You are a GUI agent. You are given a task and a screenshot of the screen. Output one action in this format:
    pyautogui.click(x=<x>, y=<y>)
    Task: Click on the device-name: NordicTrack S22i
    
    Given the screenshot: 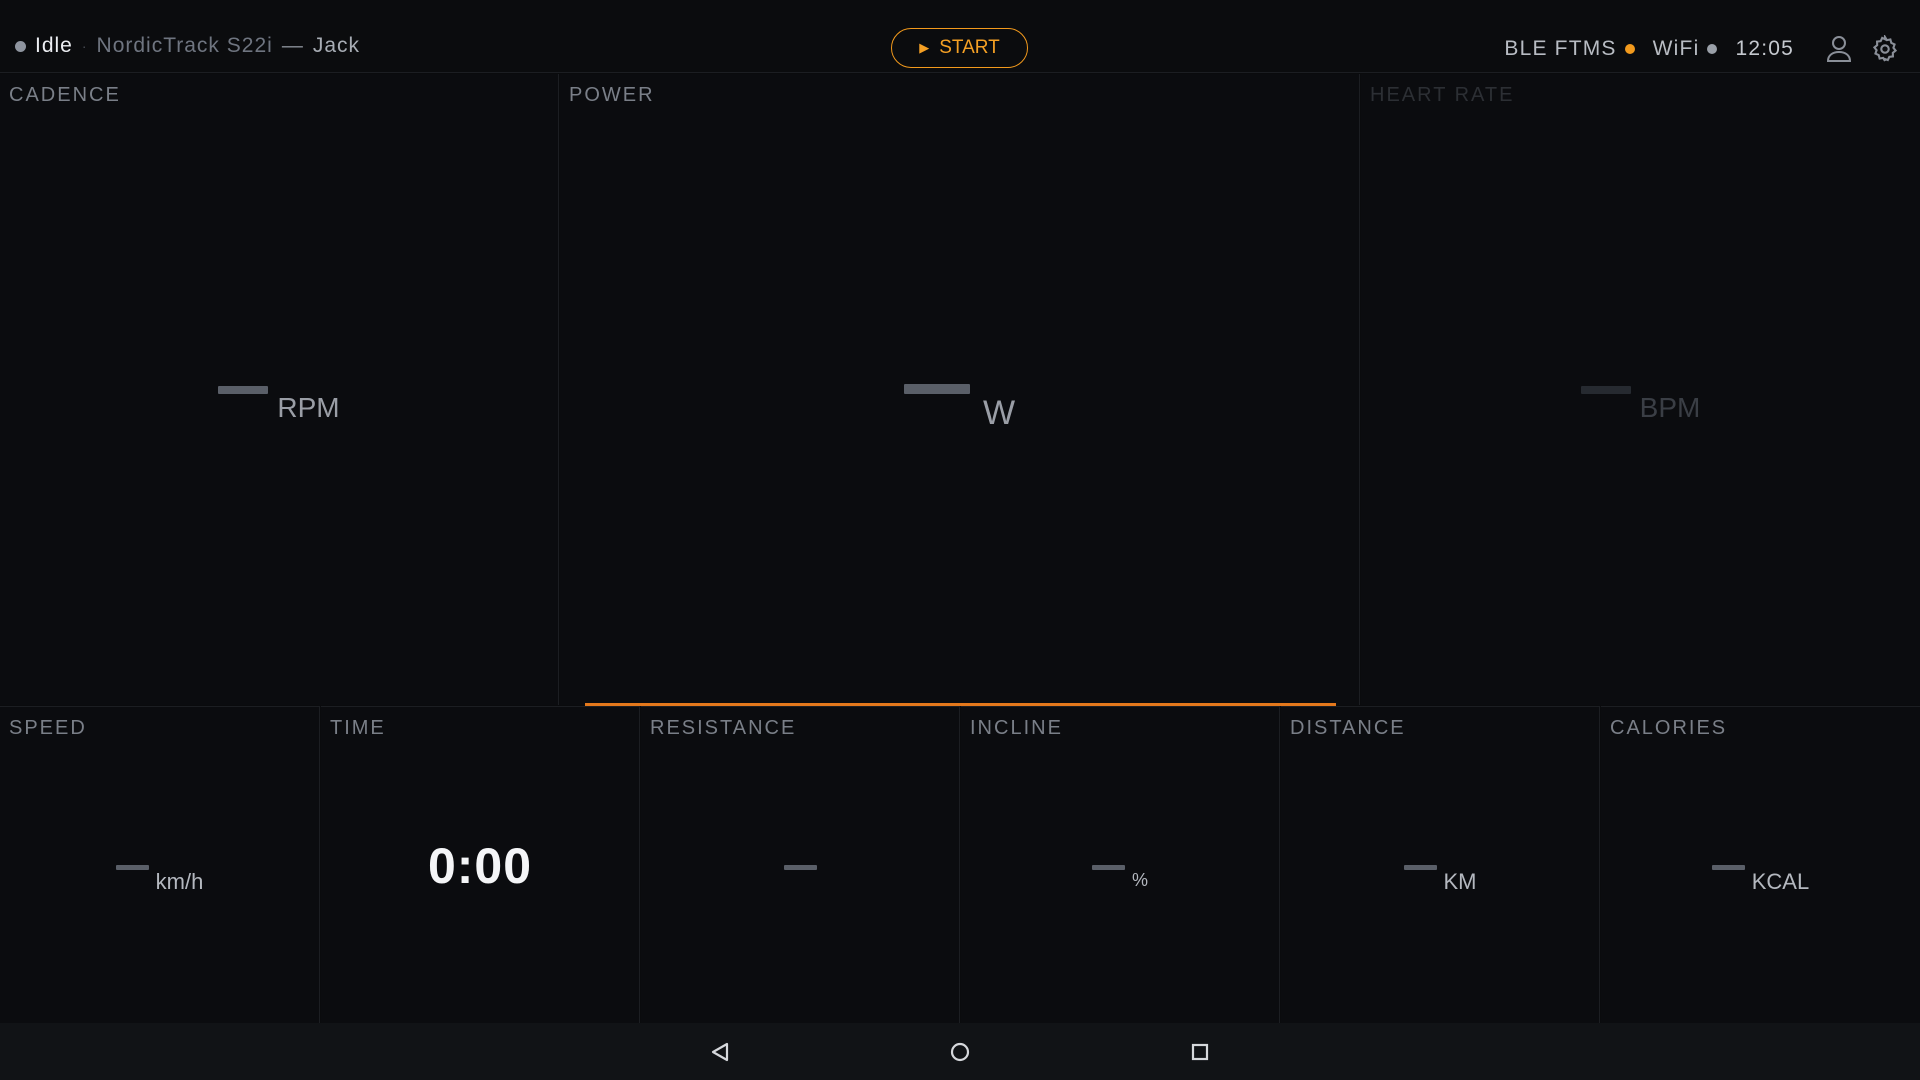 What is the action you would take?
    pyautogui.click(x=184, y=45)
    